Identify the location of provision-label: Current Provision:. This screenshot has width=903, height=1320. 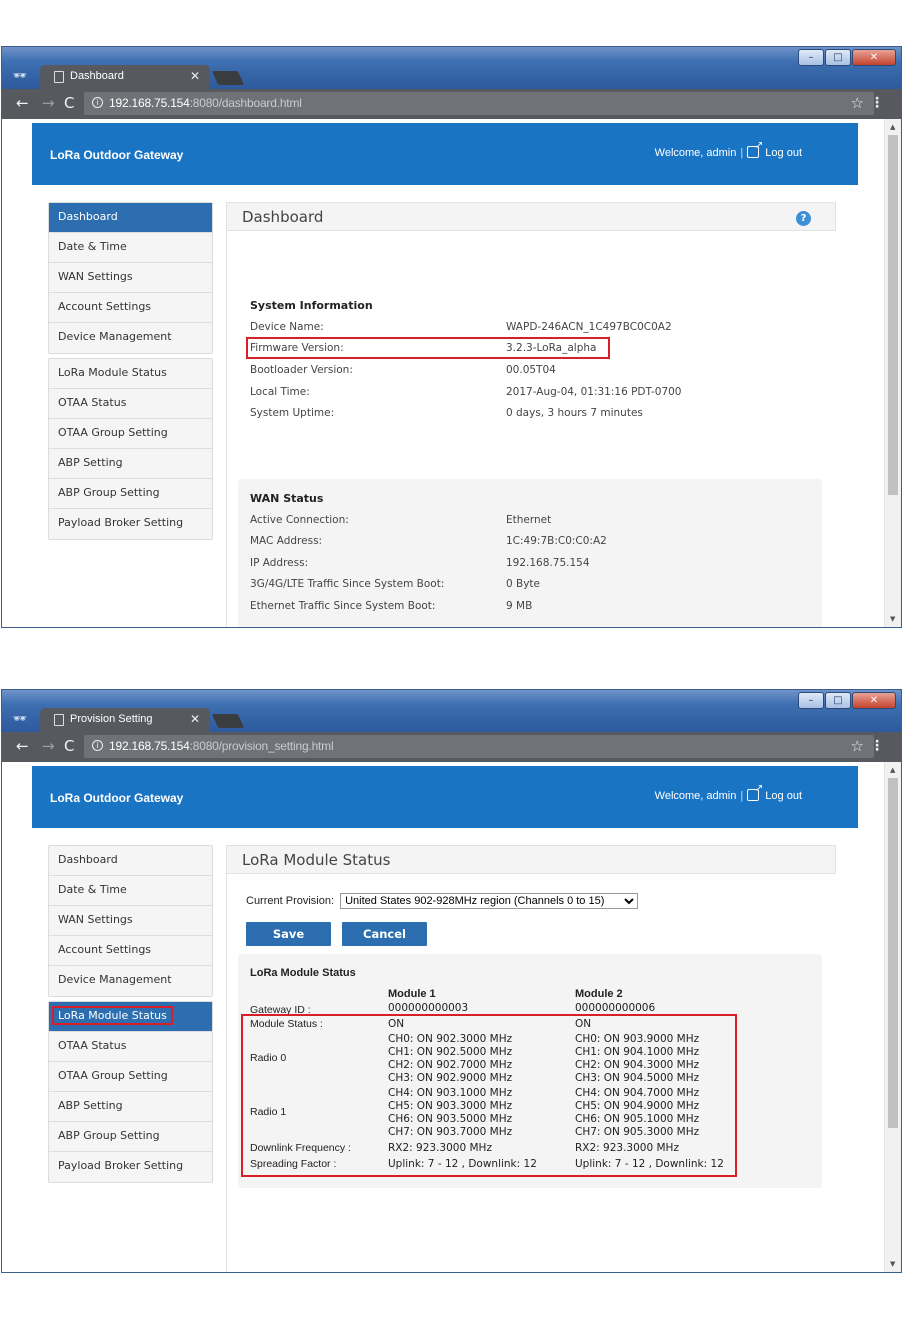
(290, 901).